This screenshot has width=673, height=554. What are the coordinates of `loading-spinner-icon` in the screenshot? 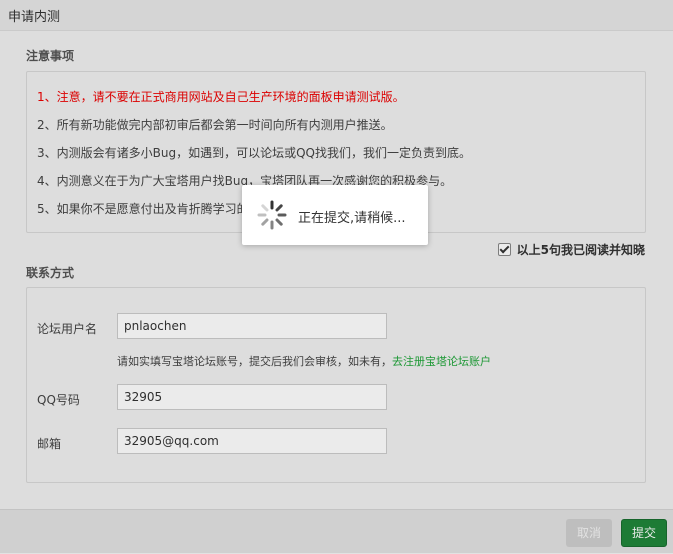 It's located at (272, 215).